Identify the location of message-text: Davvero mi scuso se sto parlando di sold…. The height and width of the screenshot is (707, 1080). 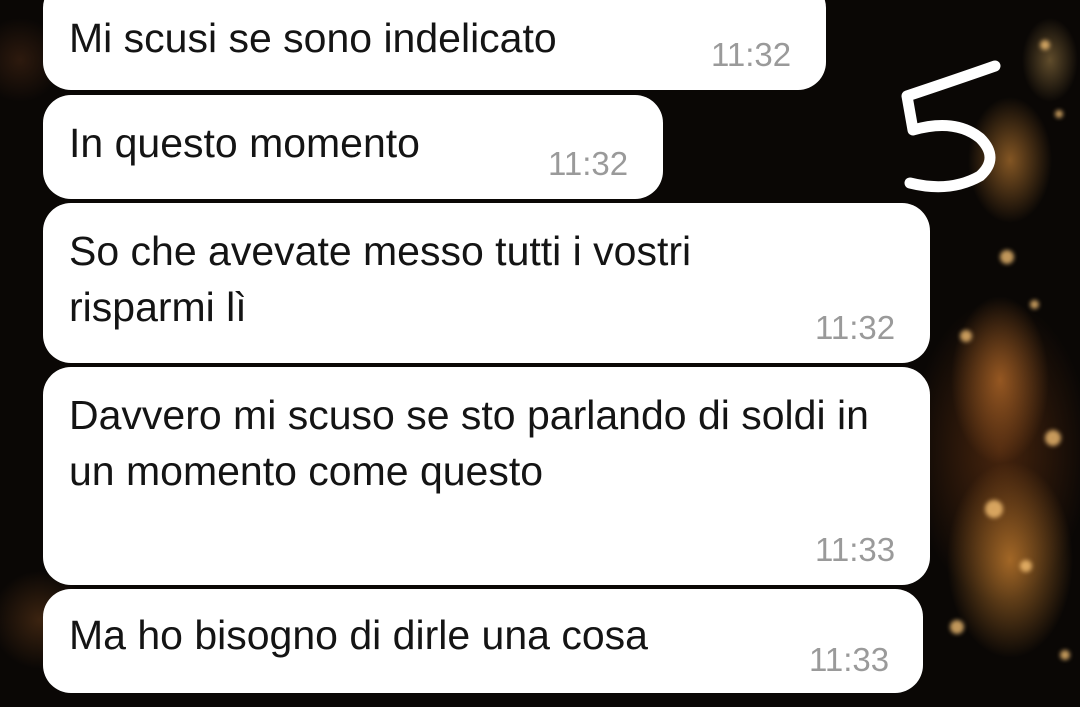
(469, 443).